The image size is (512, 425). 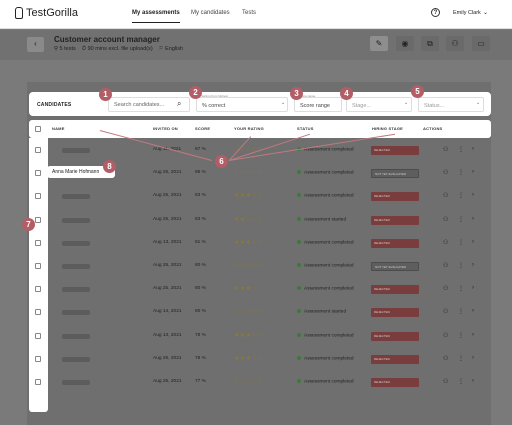 I want to click on duplicate-button: ⧉, so click(x=430, y=43).